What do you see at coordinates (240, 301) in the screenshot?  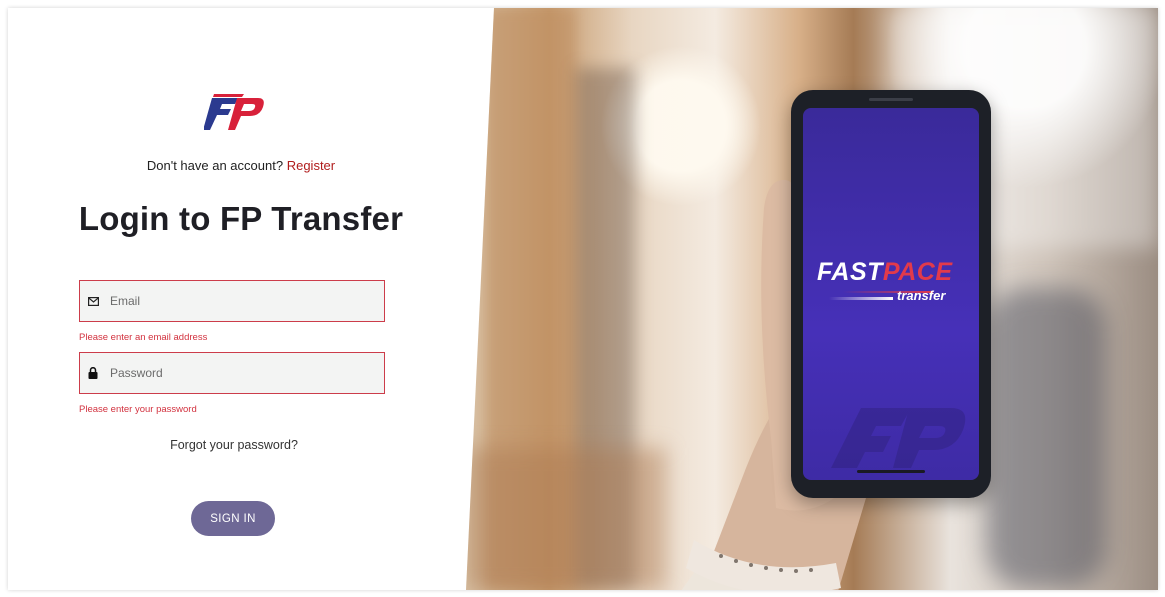 I see `email-input` at bounding box center [240, 301].